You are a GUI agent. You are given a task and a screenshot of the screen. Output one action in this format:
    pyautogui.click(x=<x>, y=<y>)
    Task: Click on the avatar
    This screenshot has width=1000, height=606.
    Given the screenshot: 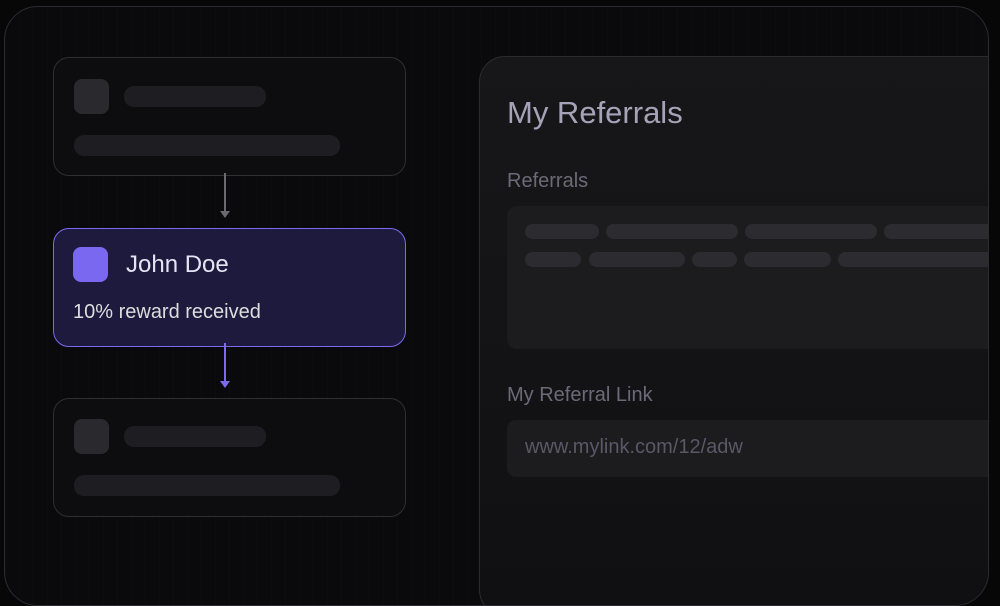 What is the action you would take?
    pyautogui.click(x=90, y=264)
    